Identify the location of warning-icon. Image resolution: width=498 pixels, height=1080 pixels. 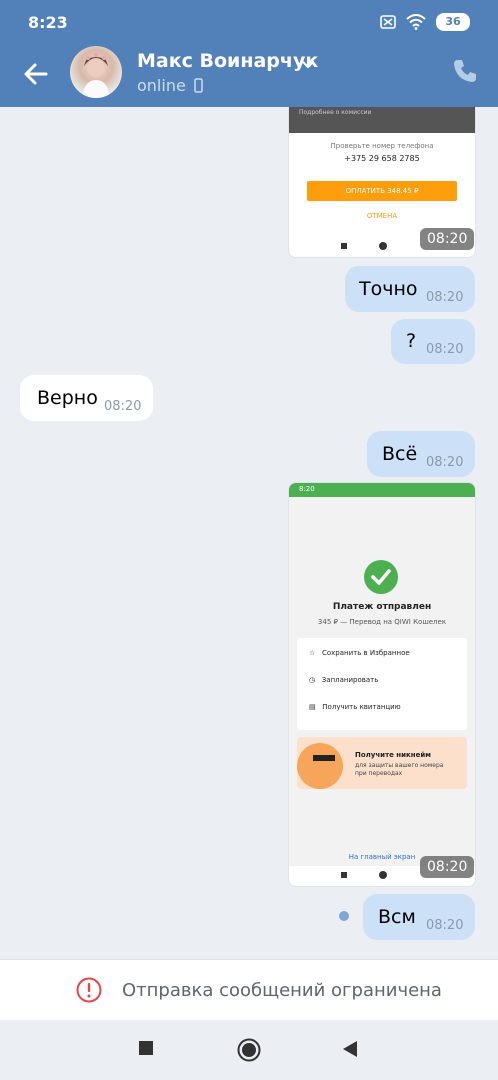
(89, 990).